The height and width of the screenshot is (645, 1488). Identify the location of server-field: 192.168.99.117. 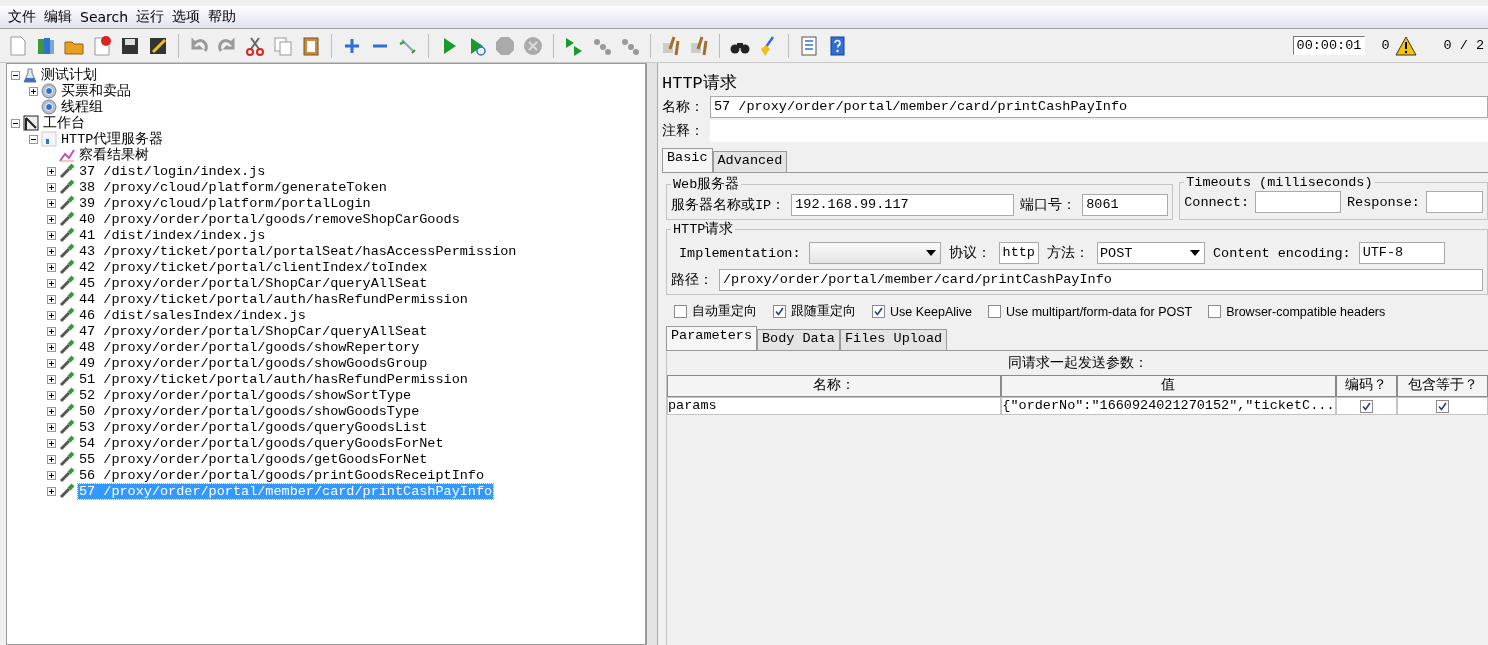
(903, 205).